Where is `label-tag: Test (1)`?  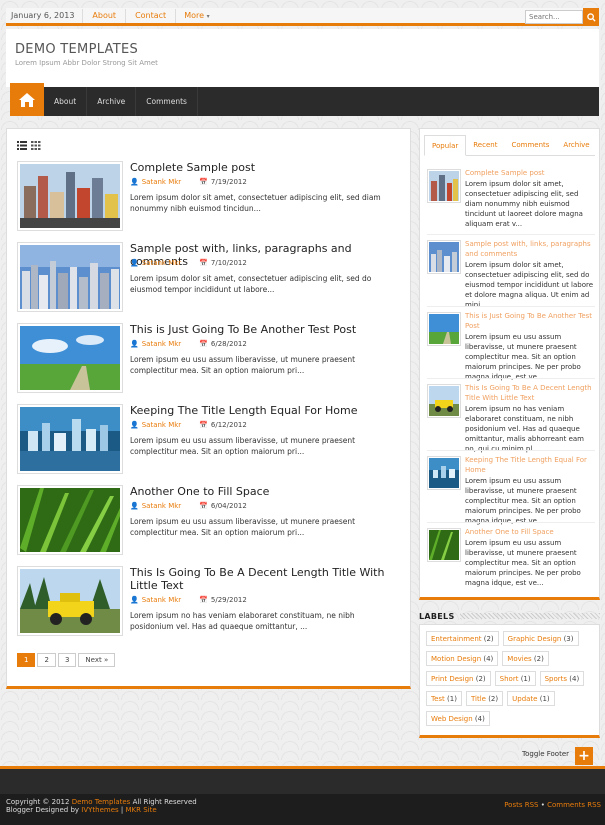
label-tag: Test (1) is located at coordinates (444, 698).